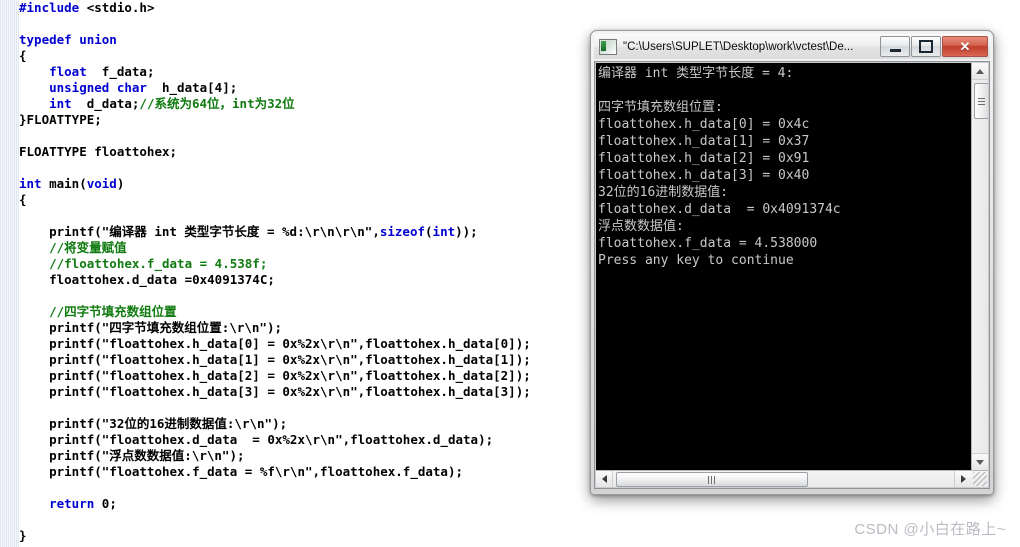 The height and width of the screenshot is (547, 1020). What do you see at coordinates (696, 260) in the screenshot?
I see `console-line: Press any key to continue` at bounding box center [696, 260].